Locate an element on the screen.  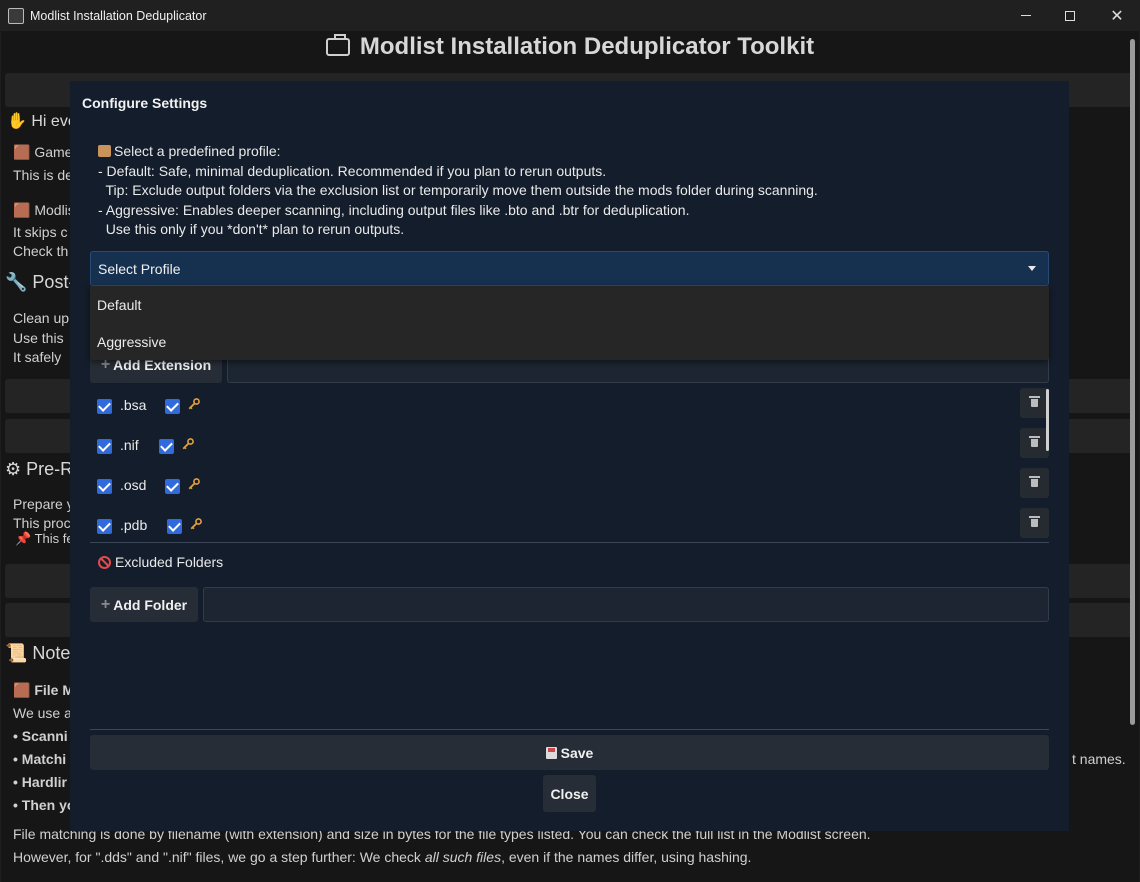
app-icon is located at coordinates (16, 15).